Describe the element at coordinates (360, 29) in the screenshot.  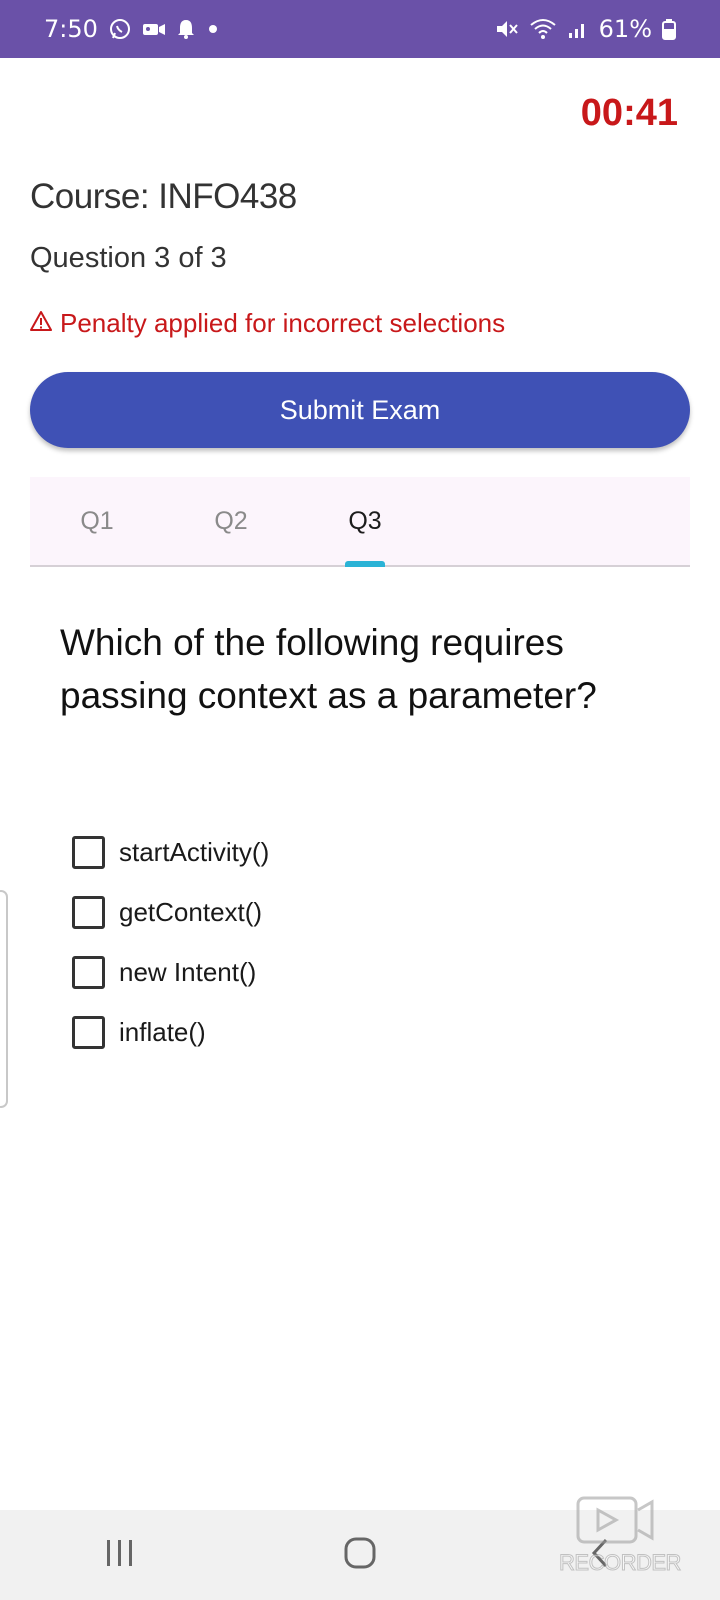
I see `status-bar: 7:50 61%` at that location.